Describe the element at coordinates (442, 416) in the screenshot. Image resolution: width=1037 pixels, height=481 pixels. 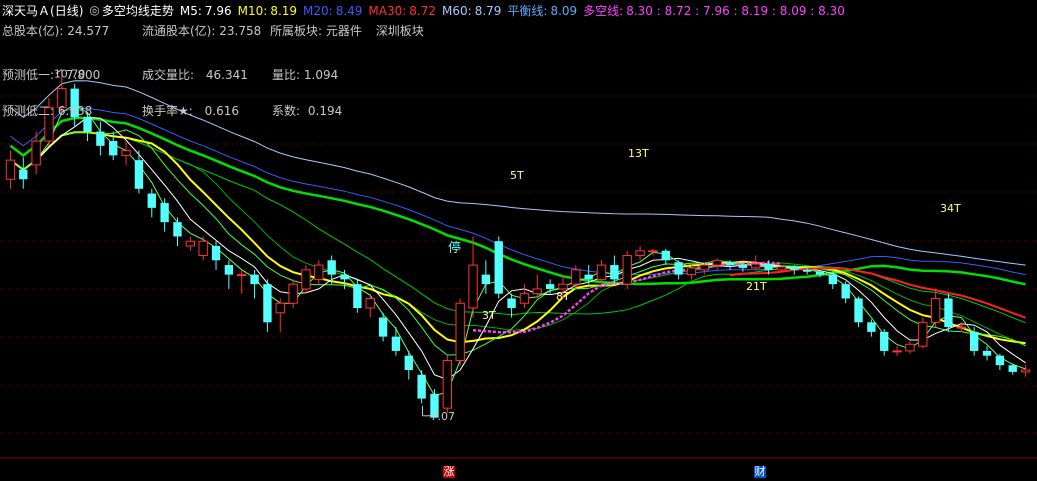
I see `low-price-label: 7.07` at that location.